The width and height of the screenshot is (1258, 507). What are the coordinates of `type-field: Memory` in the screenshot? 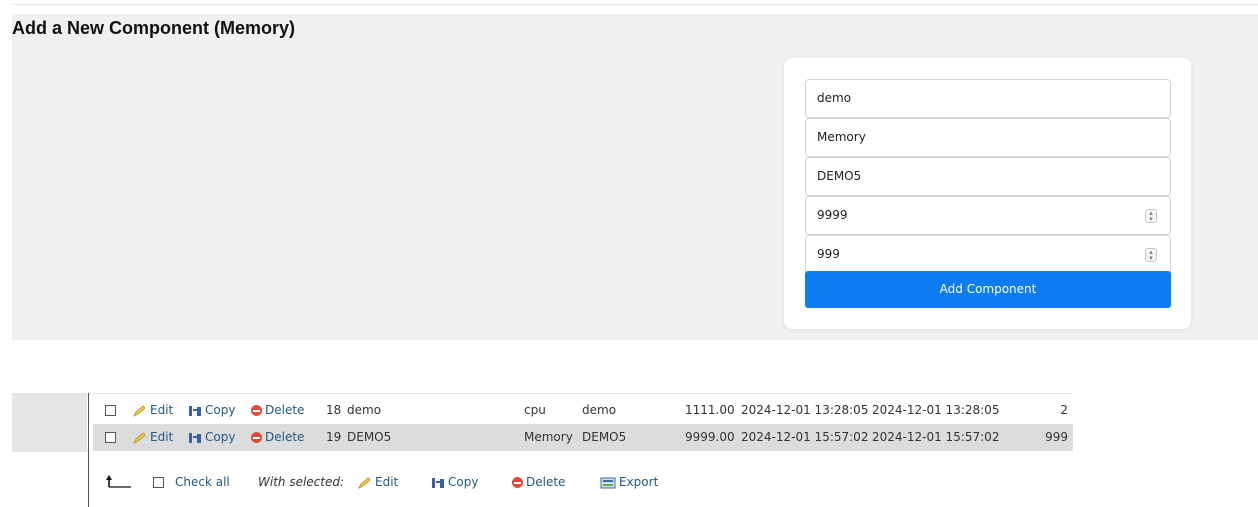 It's located at (988, 137).